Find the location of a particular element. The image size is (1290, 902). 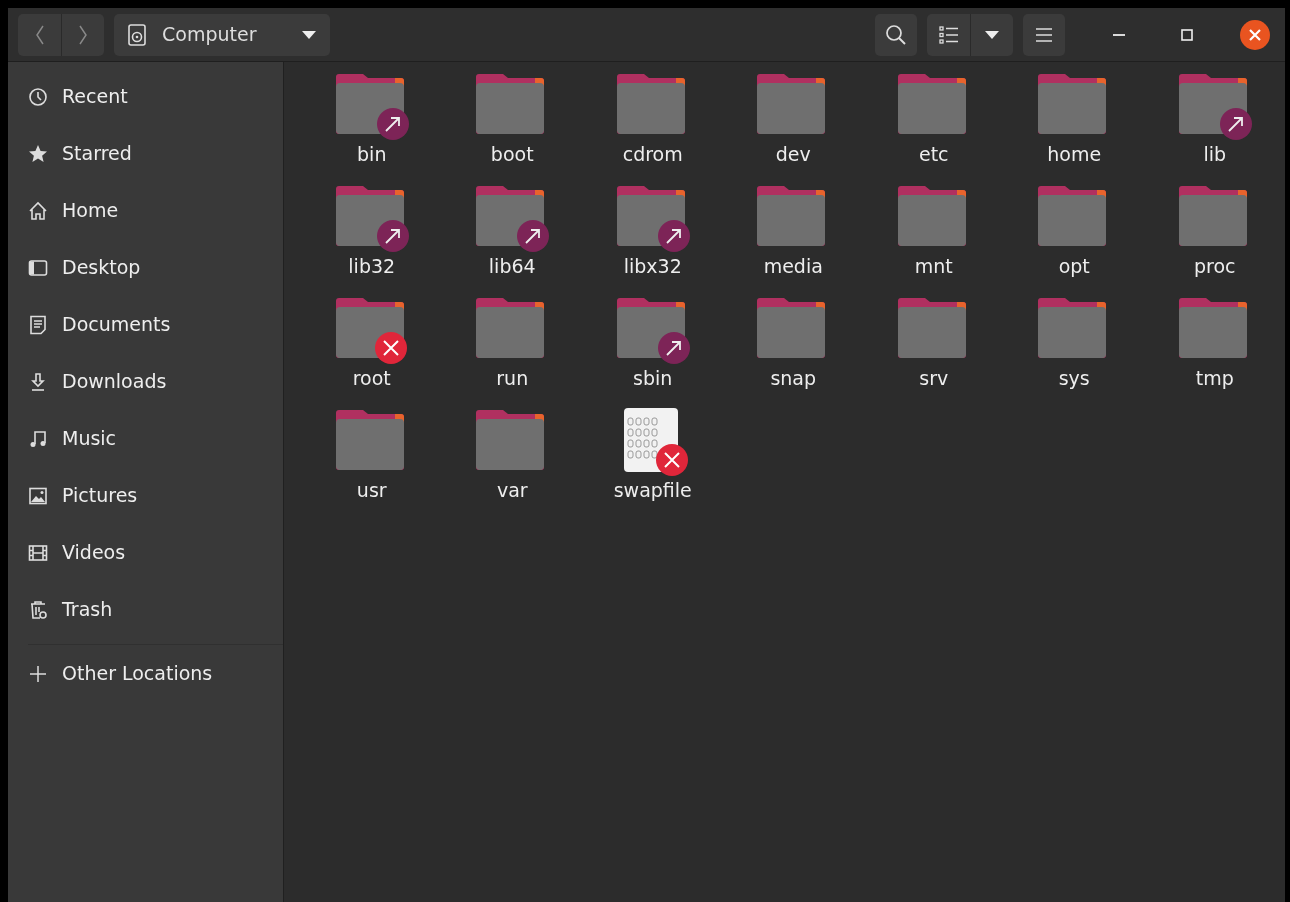

file-name: root is located at coordinates (371, 378).